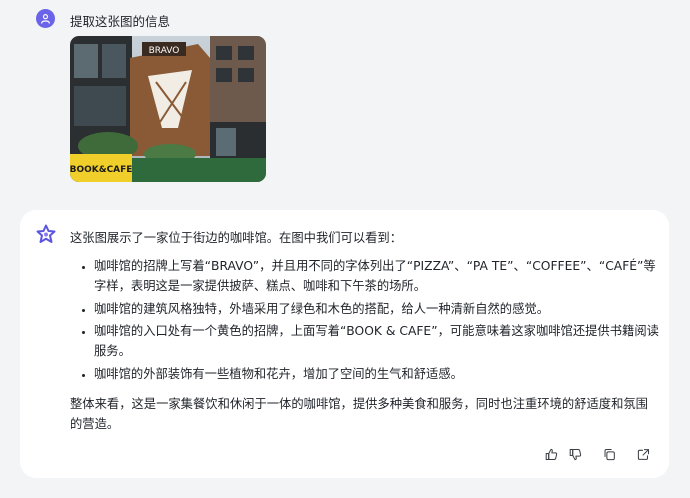  What do you see at coordinates (236, 238) in the screenshot?
I see `answer-intro: 这张图展示了一家位于街边的咖啡馆。在图中我们可以看到：` at bounding box center [236, 238].